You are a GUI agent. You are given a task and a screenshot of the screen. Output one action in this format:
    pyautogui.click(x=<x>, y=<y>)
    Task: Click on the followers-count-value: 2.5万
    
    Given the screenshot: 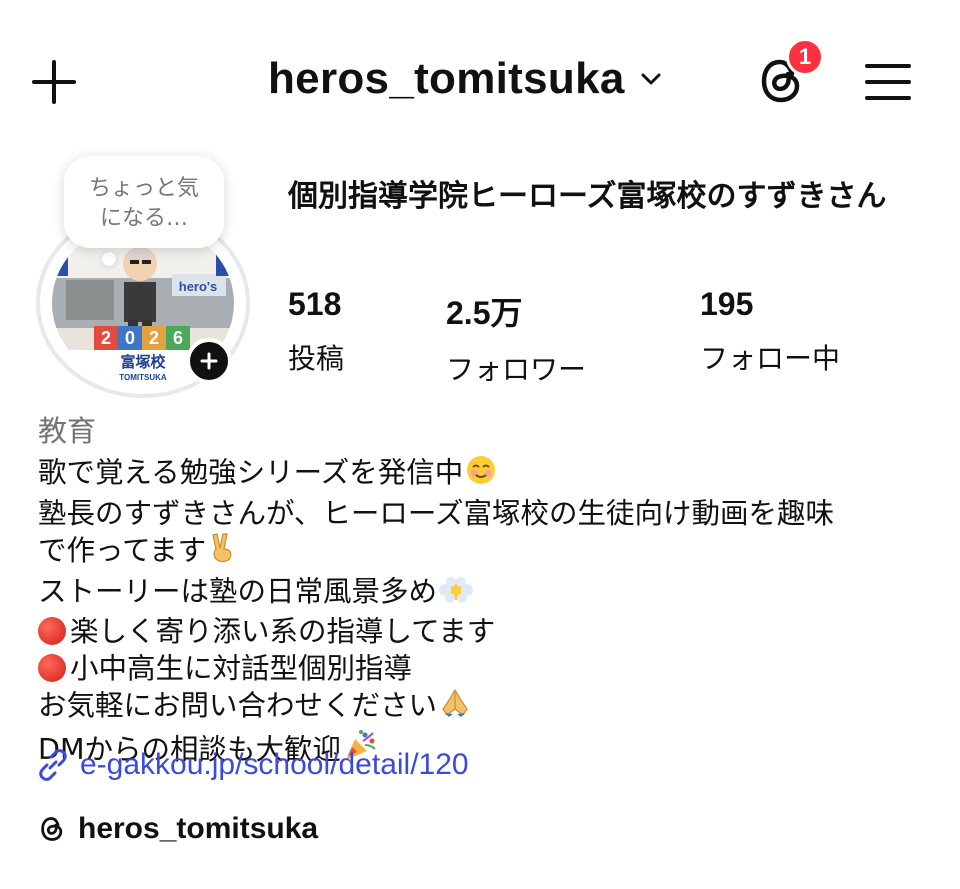 What is the action you would take?
    pyautogui.click(x=484, y=313)
    